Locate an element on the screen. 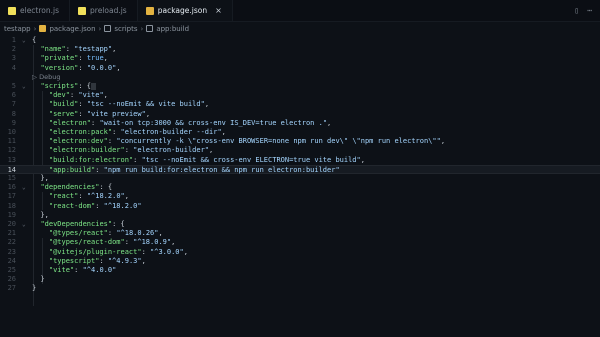  code-line: 4 "version": "0.0.0", is located at coordinates (300, 68).